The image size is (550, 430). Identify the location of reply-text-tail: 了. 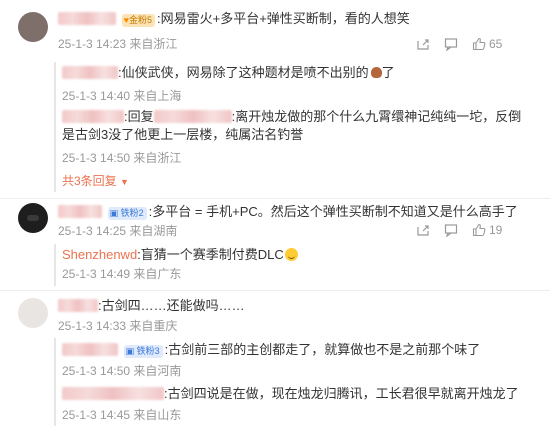
(388, 72).